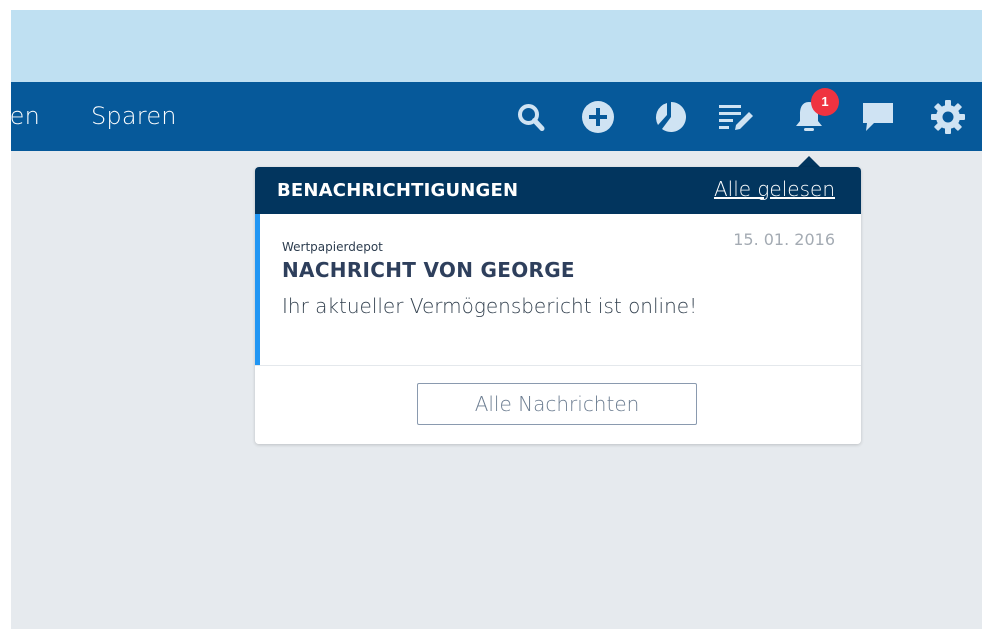 This screenshot has width=982, height=629. Describe the element at coordinates (598, 117) in the screenshot. I see `add-icon` at that location.